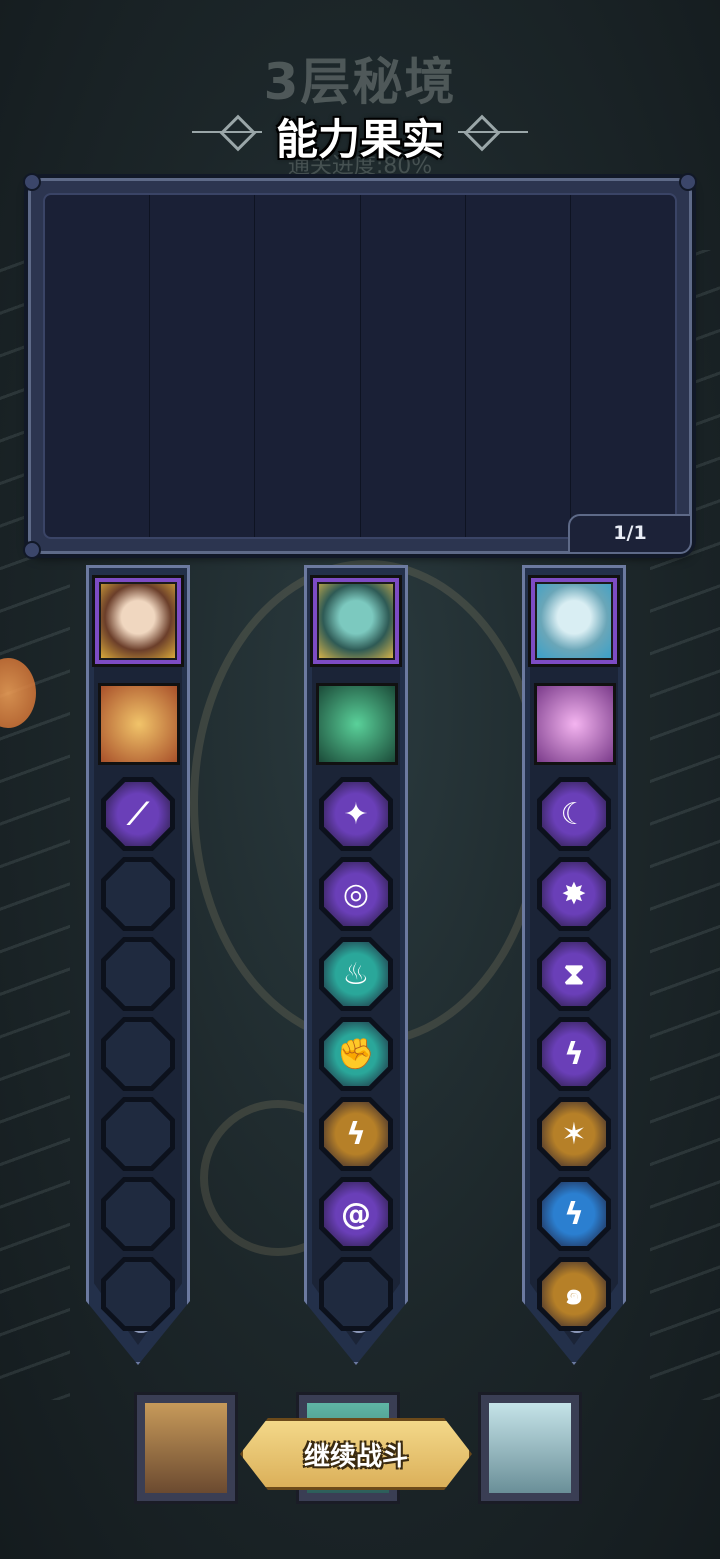  I want to click on teal-fist-icon: ✊, so click(356, 1054).